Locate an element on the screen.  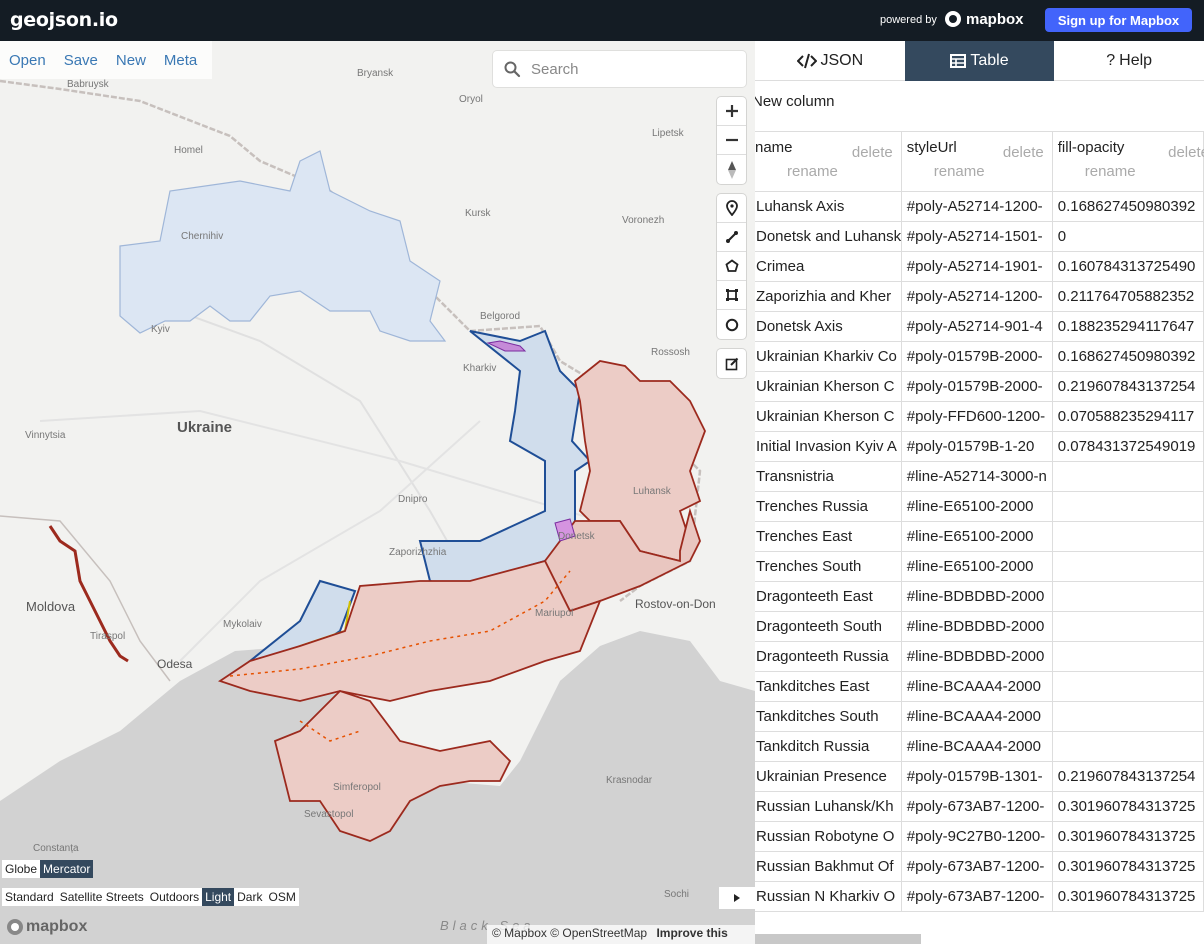
new-button: New is located at coordinates (131, 60).